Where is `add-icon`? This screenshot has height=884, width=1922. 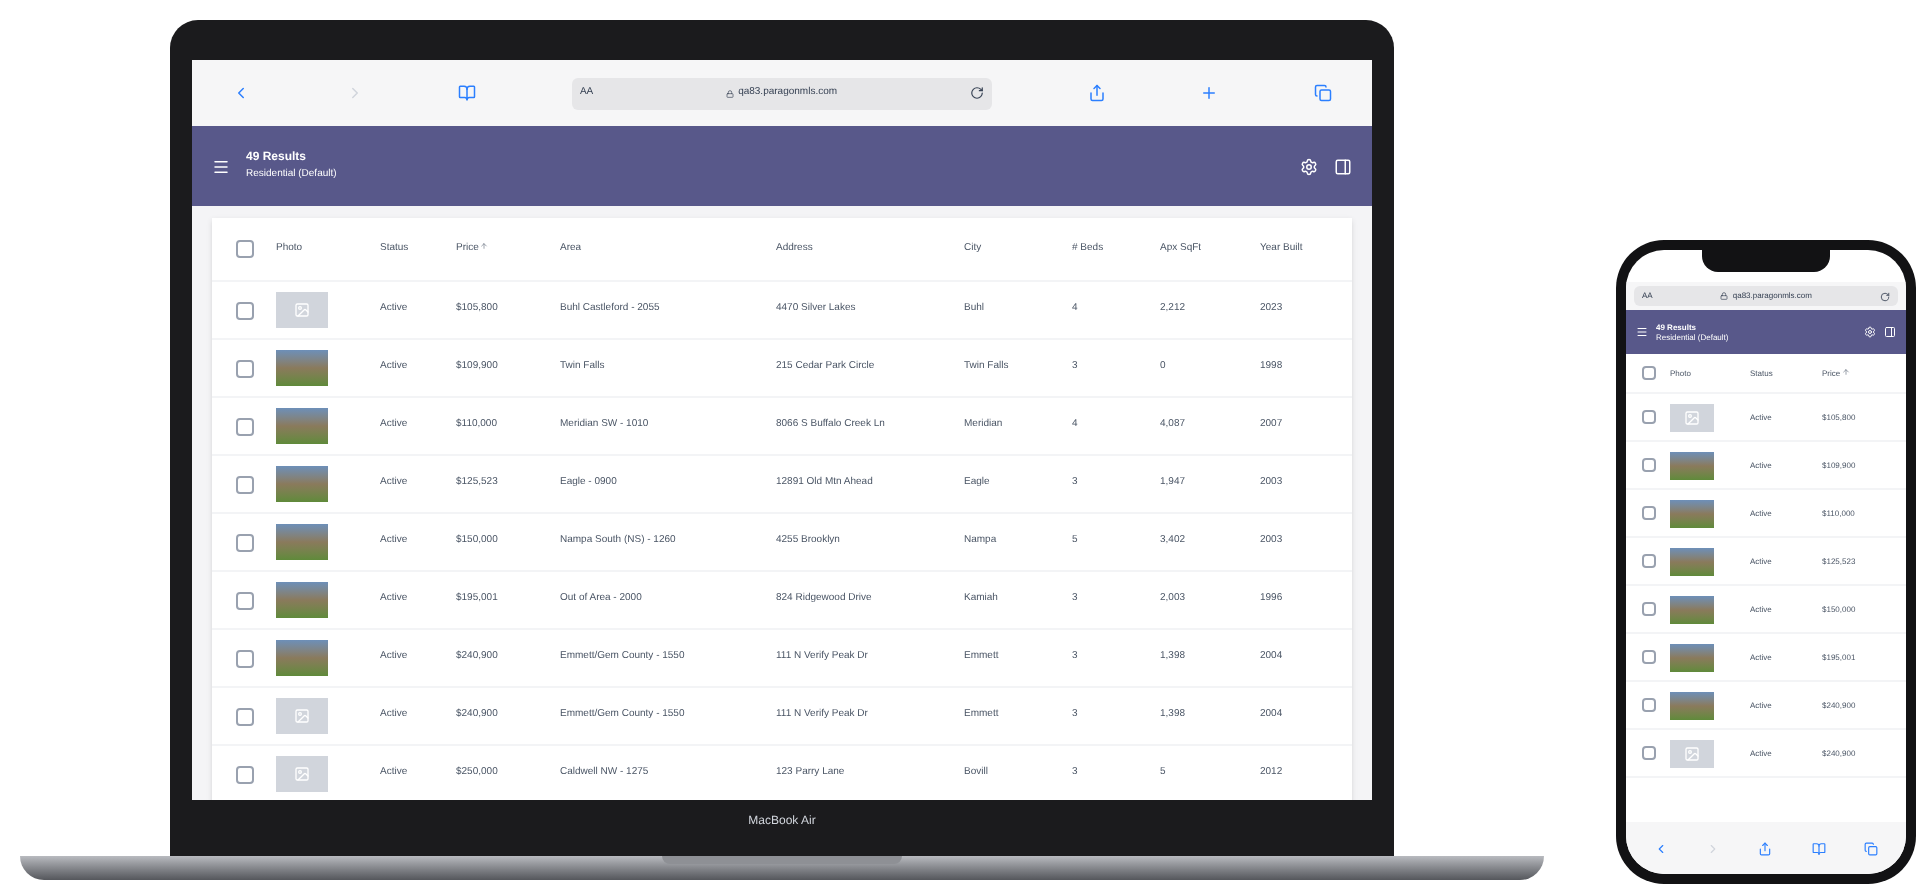
add-icon is located at coordinates (1209, 93).